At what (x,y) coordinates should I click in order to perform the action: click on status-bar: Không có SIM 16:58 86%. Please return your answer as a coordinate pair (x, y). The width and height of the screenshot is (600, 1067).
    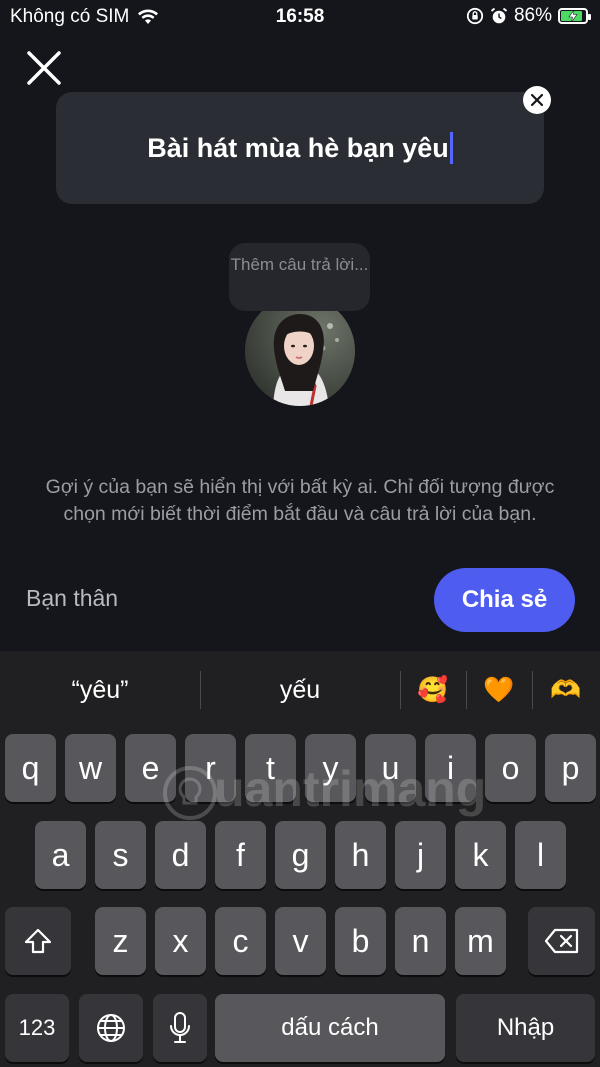
    Looking at the image, I should click on (300, 17).